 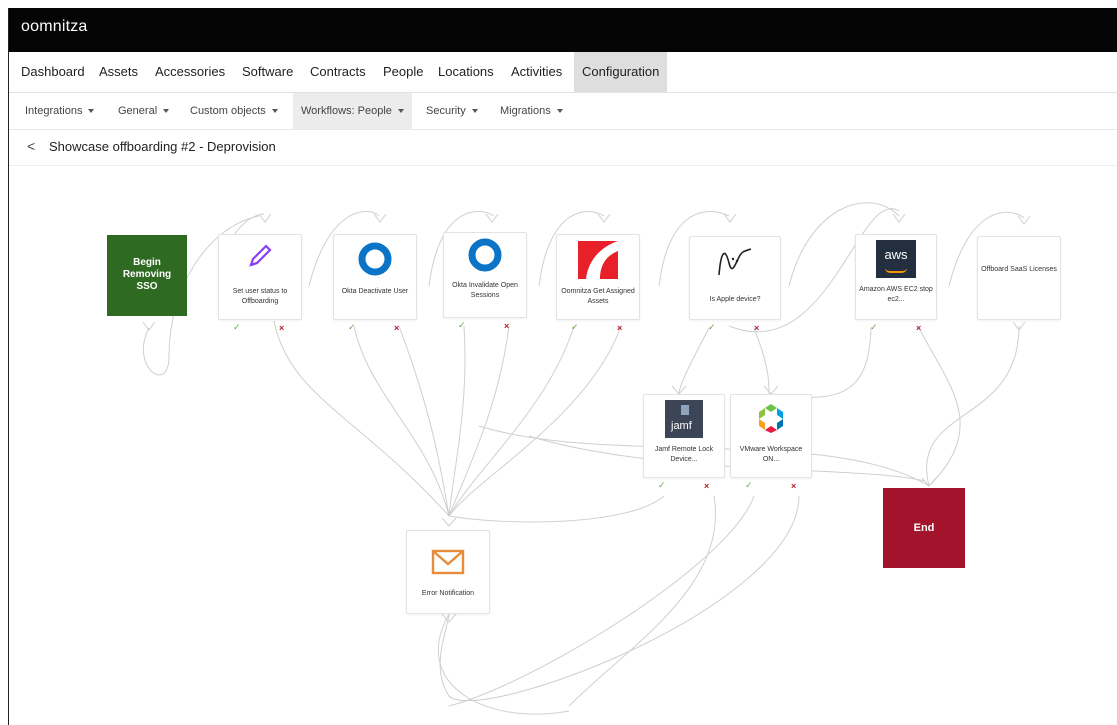 I want to click on subnav-migrations: Migrations, so click(x=531, y=111).